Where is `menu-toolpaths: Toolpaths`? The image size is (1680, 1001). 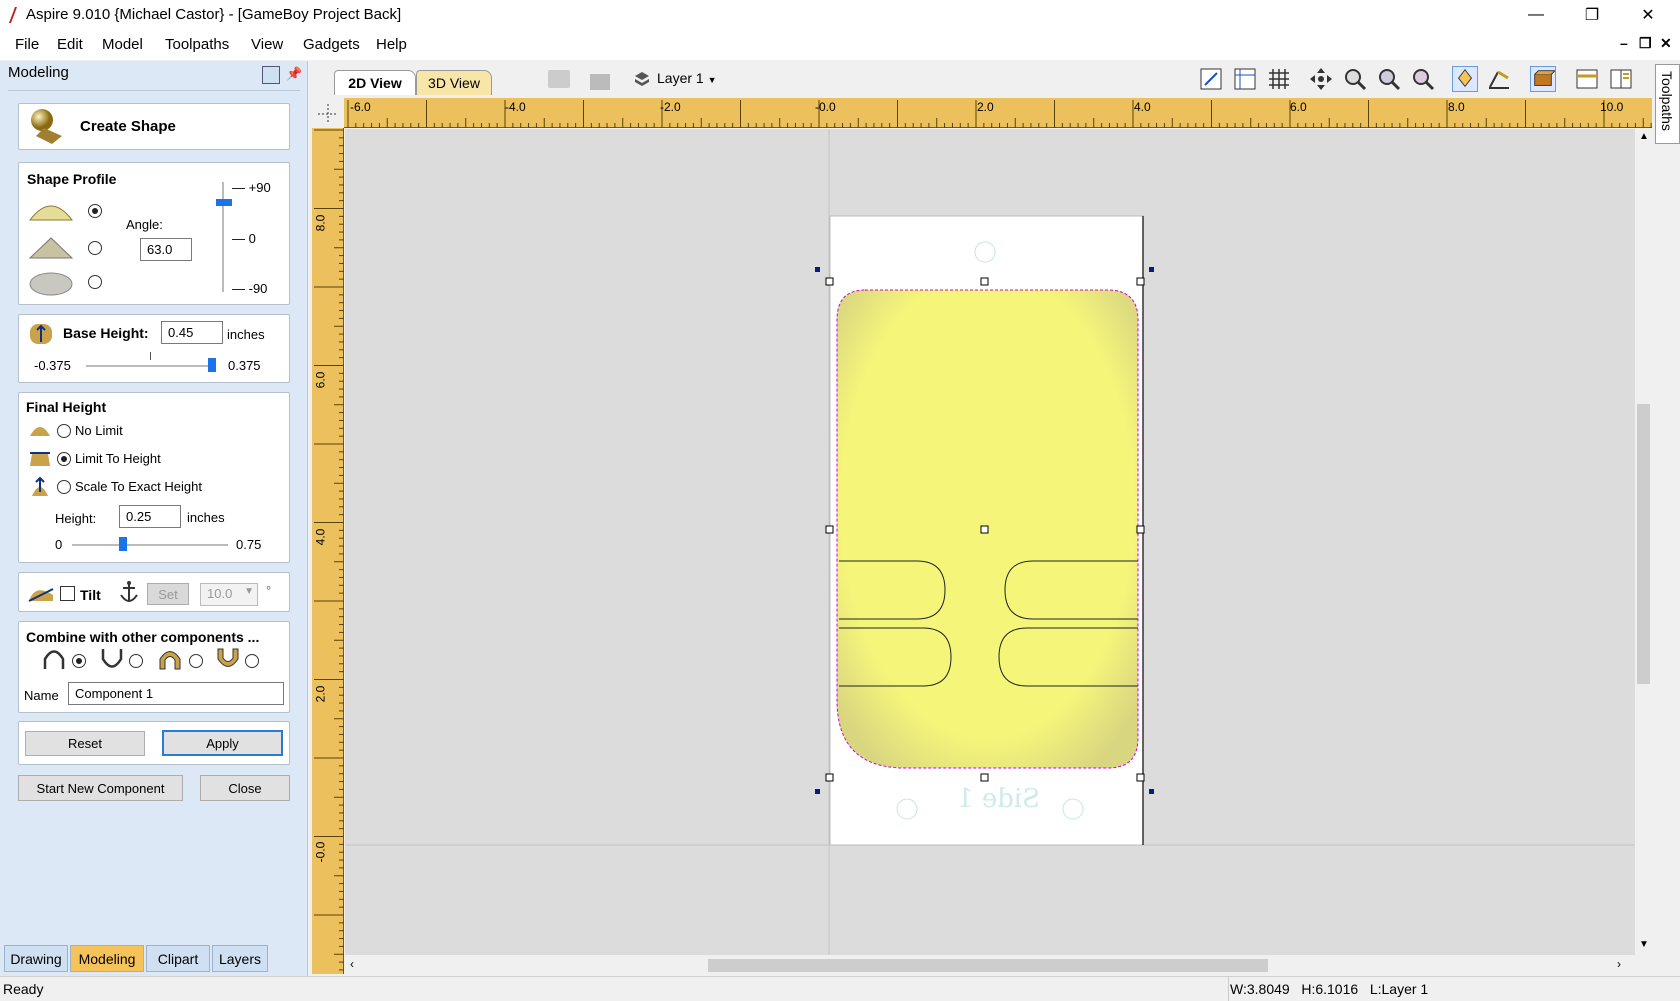
menu-toolpaths: Toolpaths is located at coordinates (197, 44).